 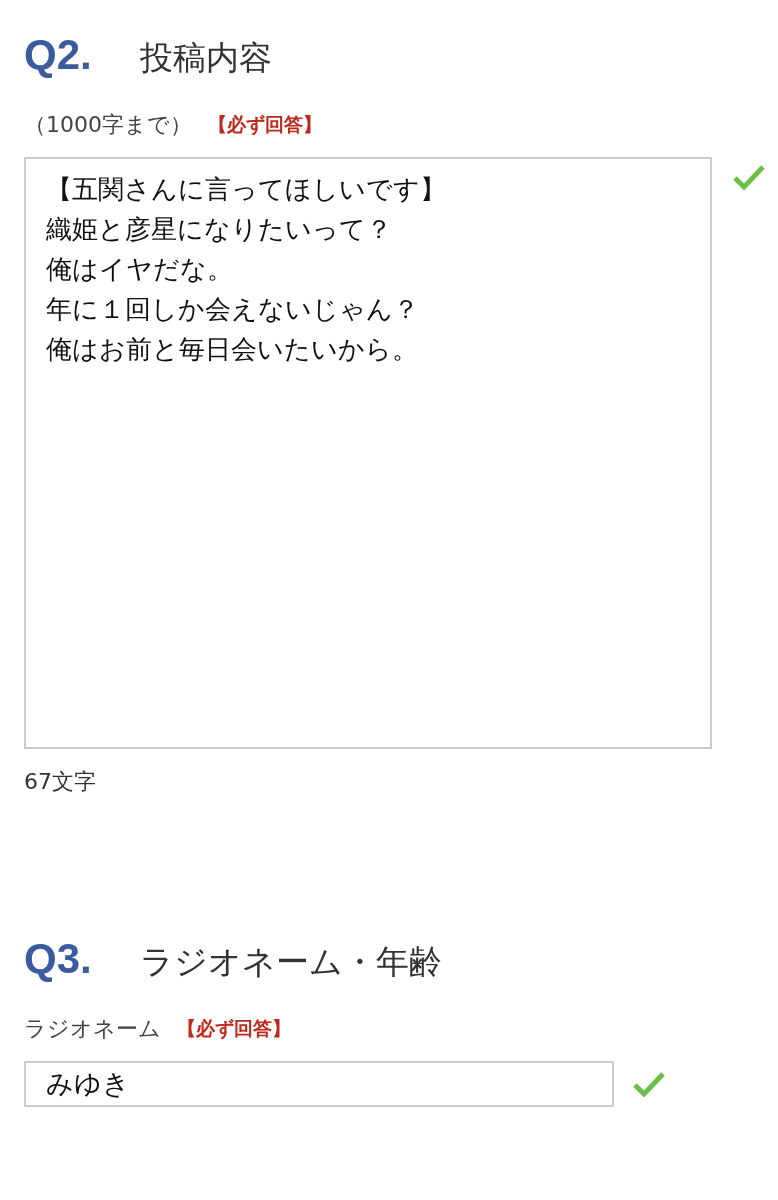 What do you see at coordinates (206, 57) in the screenshot?
I see `question-title: 投稿内容` at bounding box center [206, 57].